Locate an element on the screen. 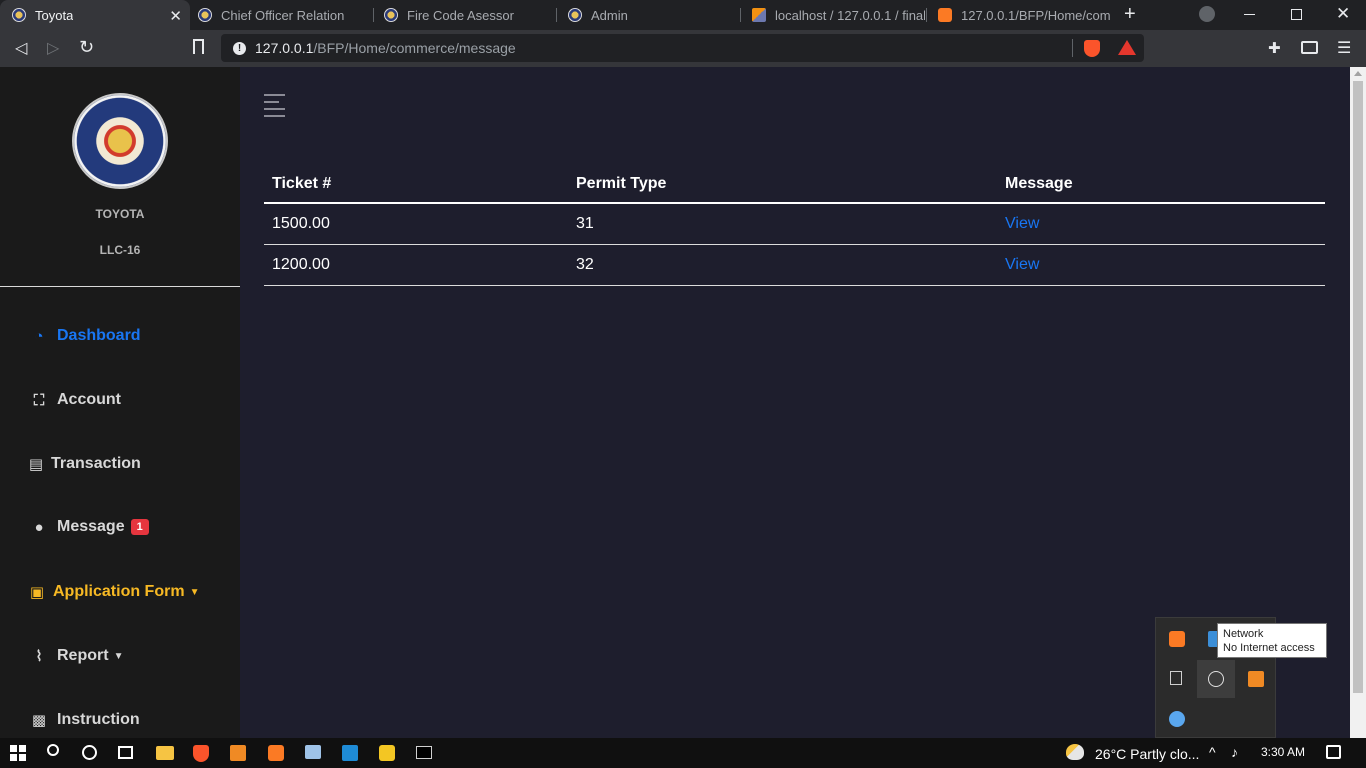 This screenshot has width=1366, height=768. tab-fire-code-asessor: Fire Code Asessor is located at coordinates (464, 15).